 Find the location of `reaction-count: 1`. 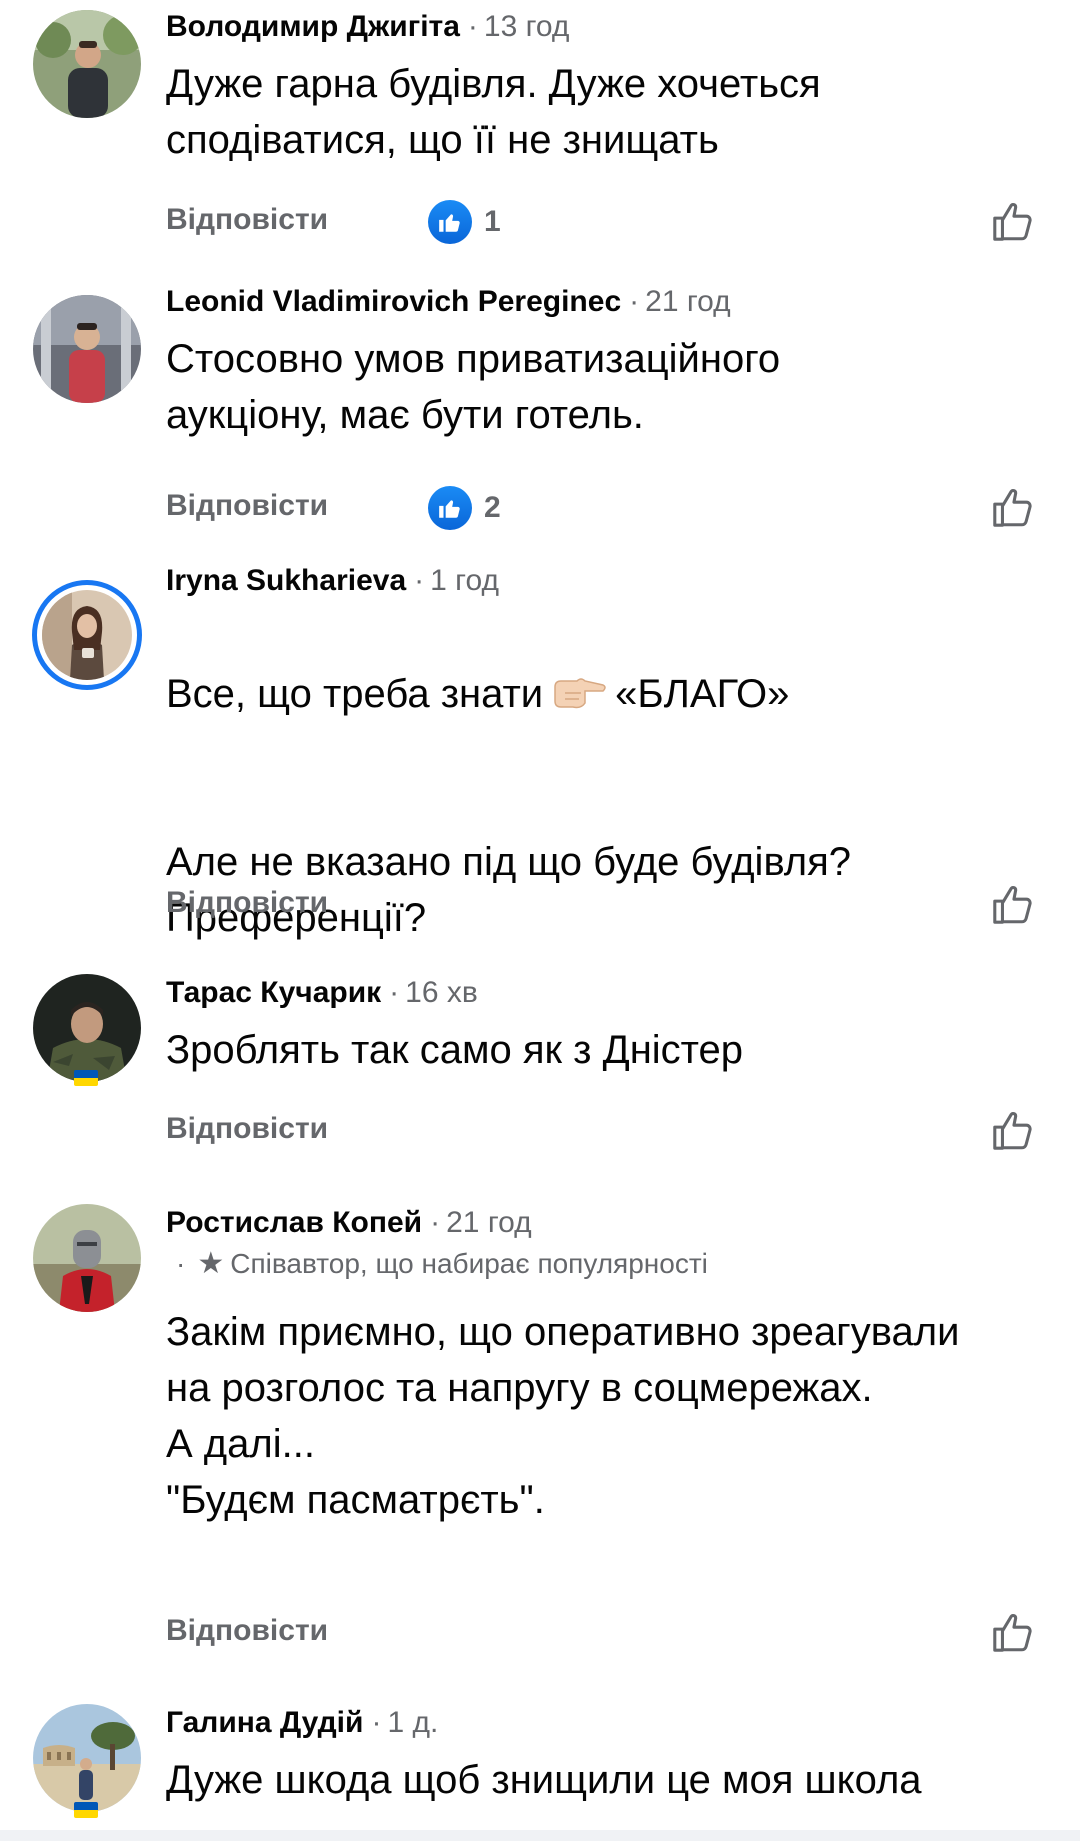

reaction-count: 1 is located at coordinates (492, 221).